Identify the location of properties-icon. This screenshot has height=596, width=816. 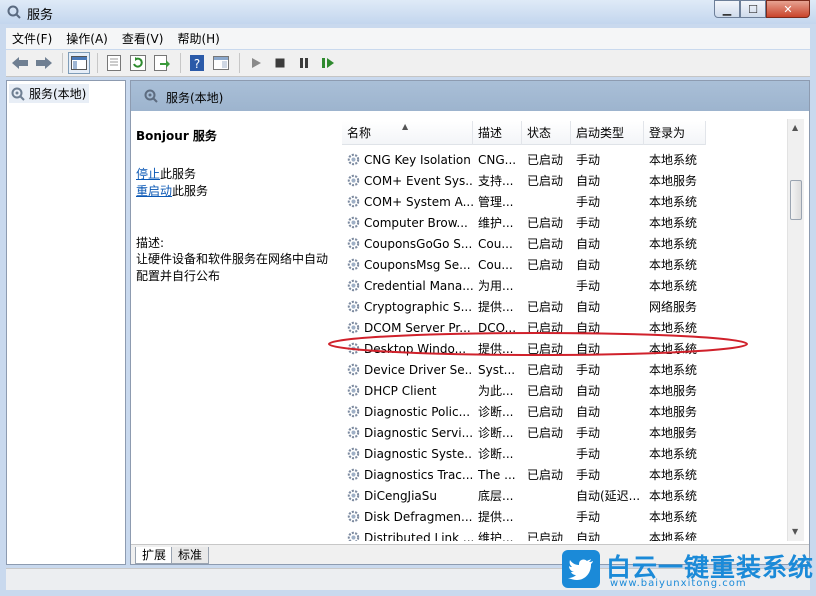
(114, 63).